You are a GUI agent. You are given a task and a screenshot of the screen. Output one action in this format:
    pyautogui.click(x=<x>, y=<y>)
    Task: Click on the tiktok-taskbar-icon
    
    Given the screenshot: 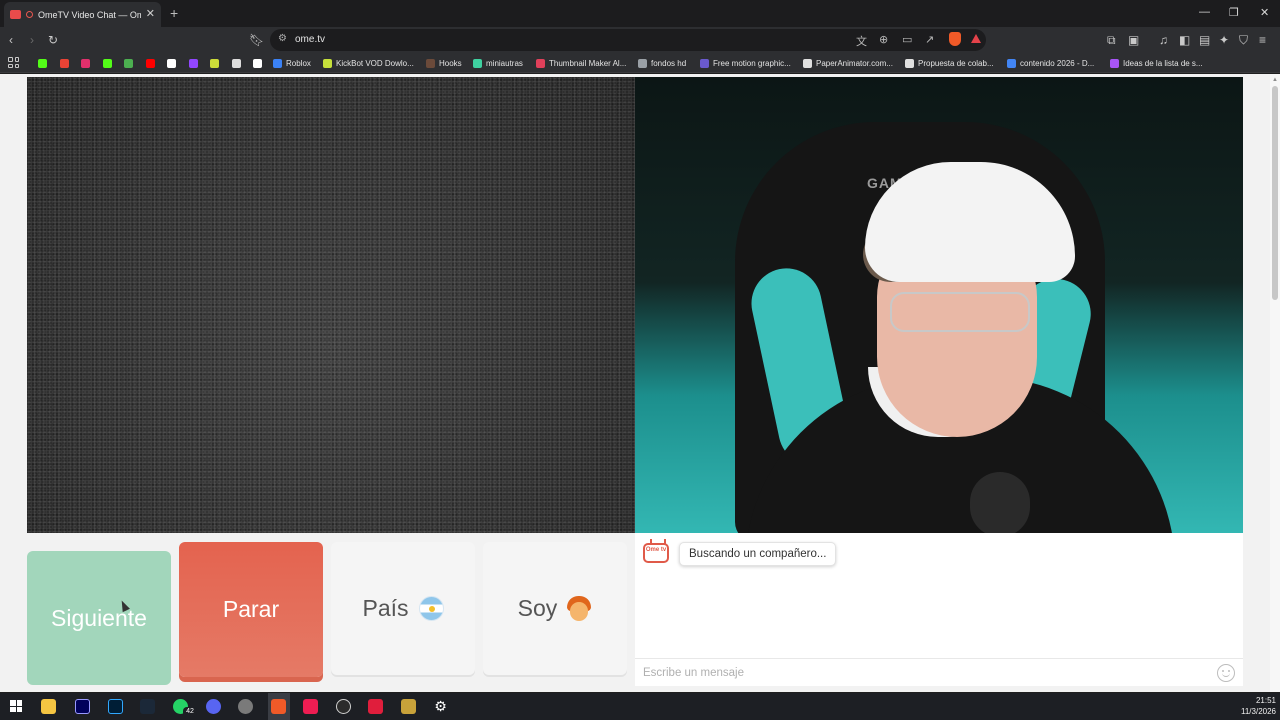 What is the action you would take?
    pyautogui.click(x=310, y=706)
    